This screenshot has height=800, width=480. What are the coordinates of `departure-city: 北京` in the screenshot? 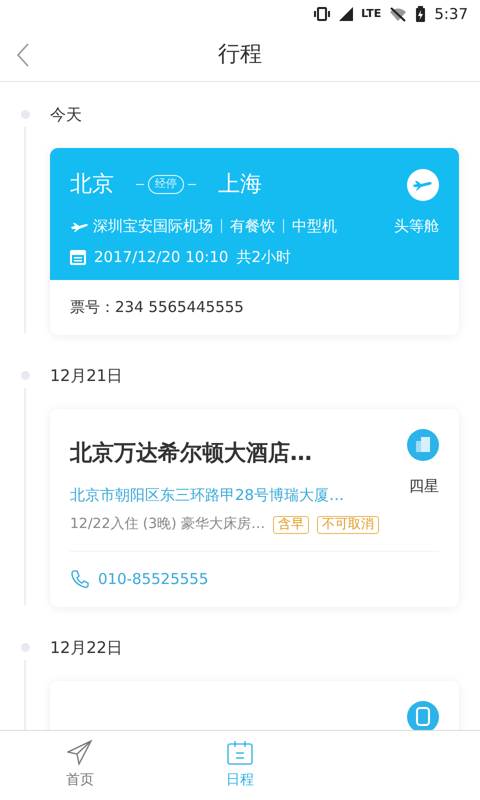 It's located at (92, 185).